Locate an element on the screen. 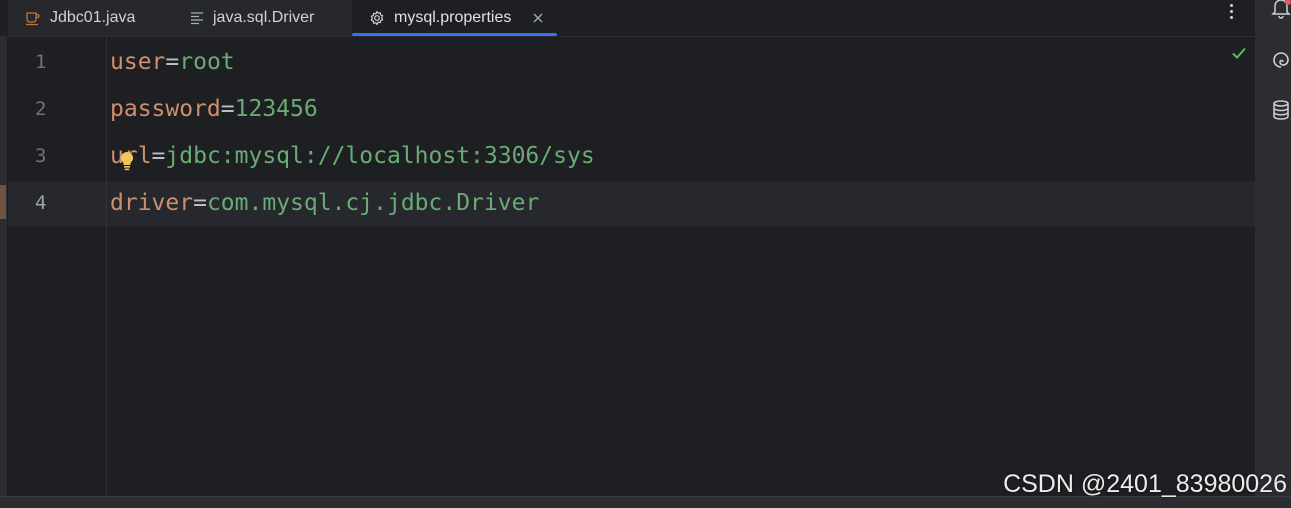 This screenshot has height=508, width=1291. line-number: 1 is located at coordinates (41, 62).